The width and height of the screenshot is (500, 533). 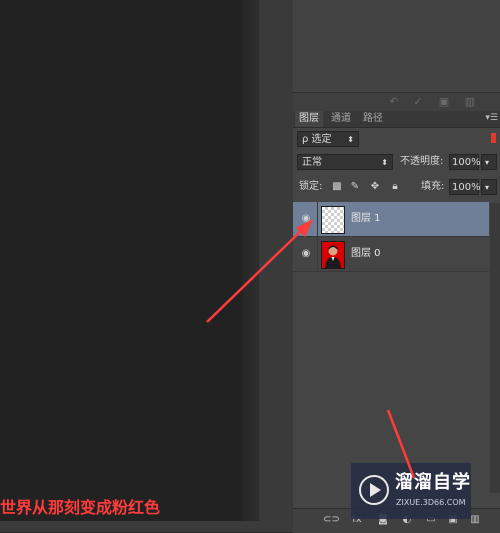 What do you see at coordinates (276, 266) in the screenshot?
I see `panel-dock-column` at bounding box center [276, 266].